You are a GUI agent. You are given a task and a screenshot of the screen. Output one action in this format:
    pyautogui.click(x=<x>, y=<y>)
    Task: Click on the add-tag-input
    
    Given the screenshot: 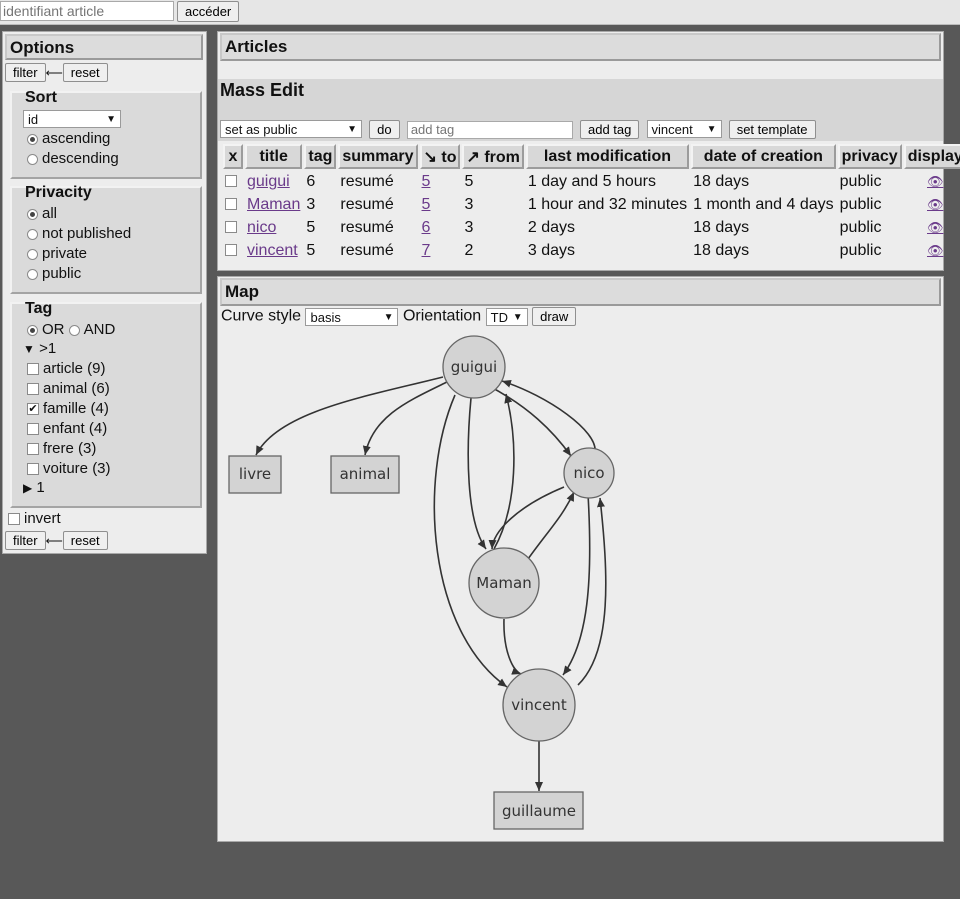 What is the action you would take?
    pyautogui.click(x=489, y=129)
    